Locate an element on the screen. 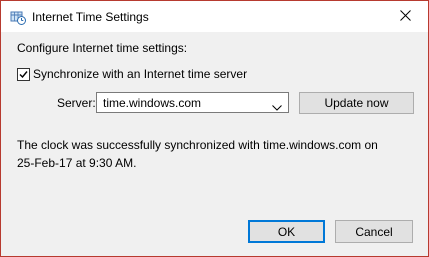 The height and width of the screenshot is (257, 429). sync-checkbox is located at coordinates (23, 74).